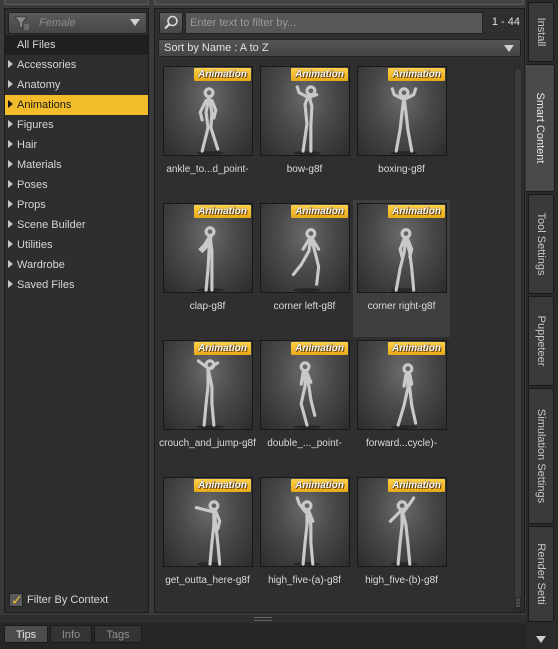 The height and width of the screenshot is (649, 558). I want to click on category-item-animations: Animations, so click(76, 105).